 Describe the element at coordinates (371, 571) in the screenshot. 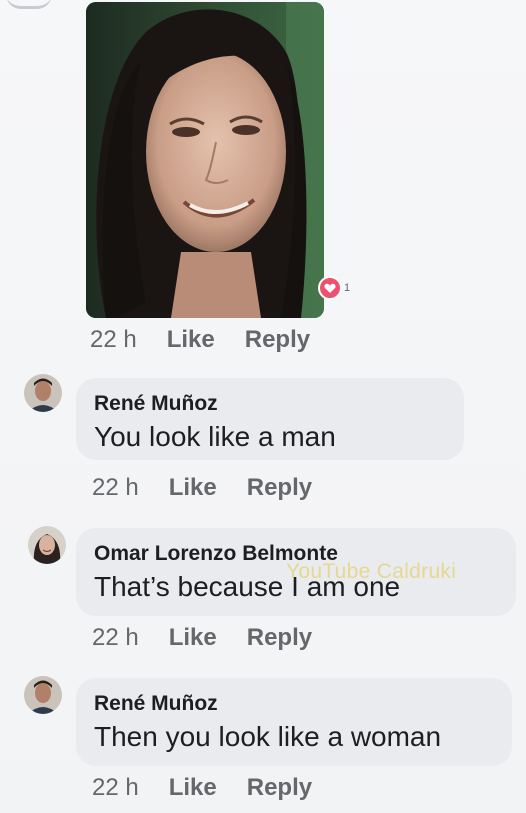

I see `watermark: YouTube Caldruki` at that location.